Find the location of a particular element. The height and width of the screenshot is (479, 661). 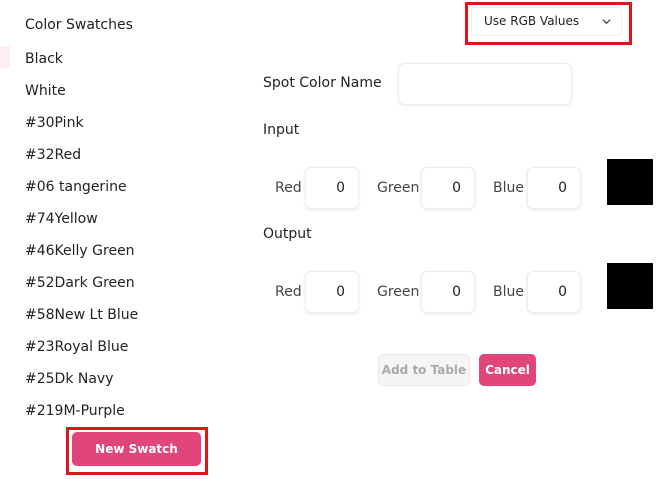

input-red-field is located at coordinates (332, 188).